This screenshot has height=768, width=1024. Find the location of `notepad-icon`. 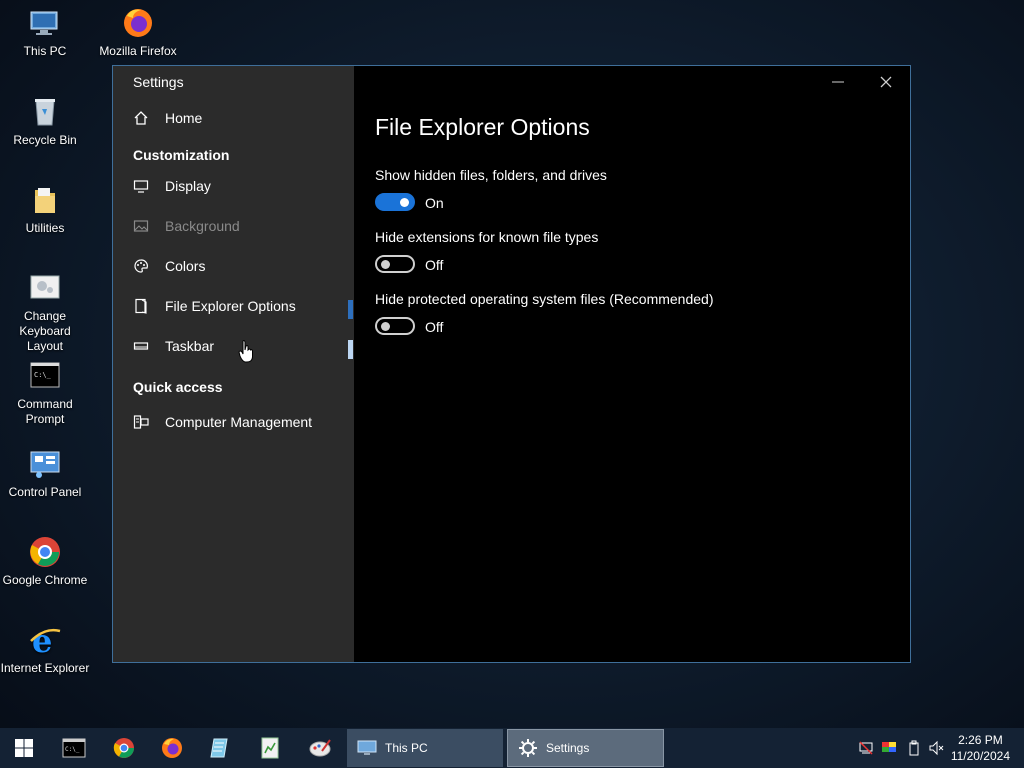

notepad-icon is located at coordinates (219, 748).